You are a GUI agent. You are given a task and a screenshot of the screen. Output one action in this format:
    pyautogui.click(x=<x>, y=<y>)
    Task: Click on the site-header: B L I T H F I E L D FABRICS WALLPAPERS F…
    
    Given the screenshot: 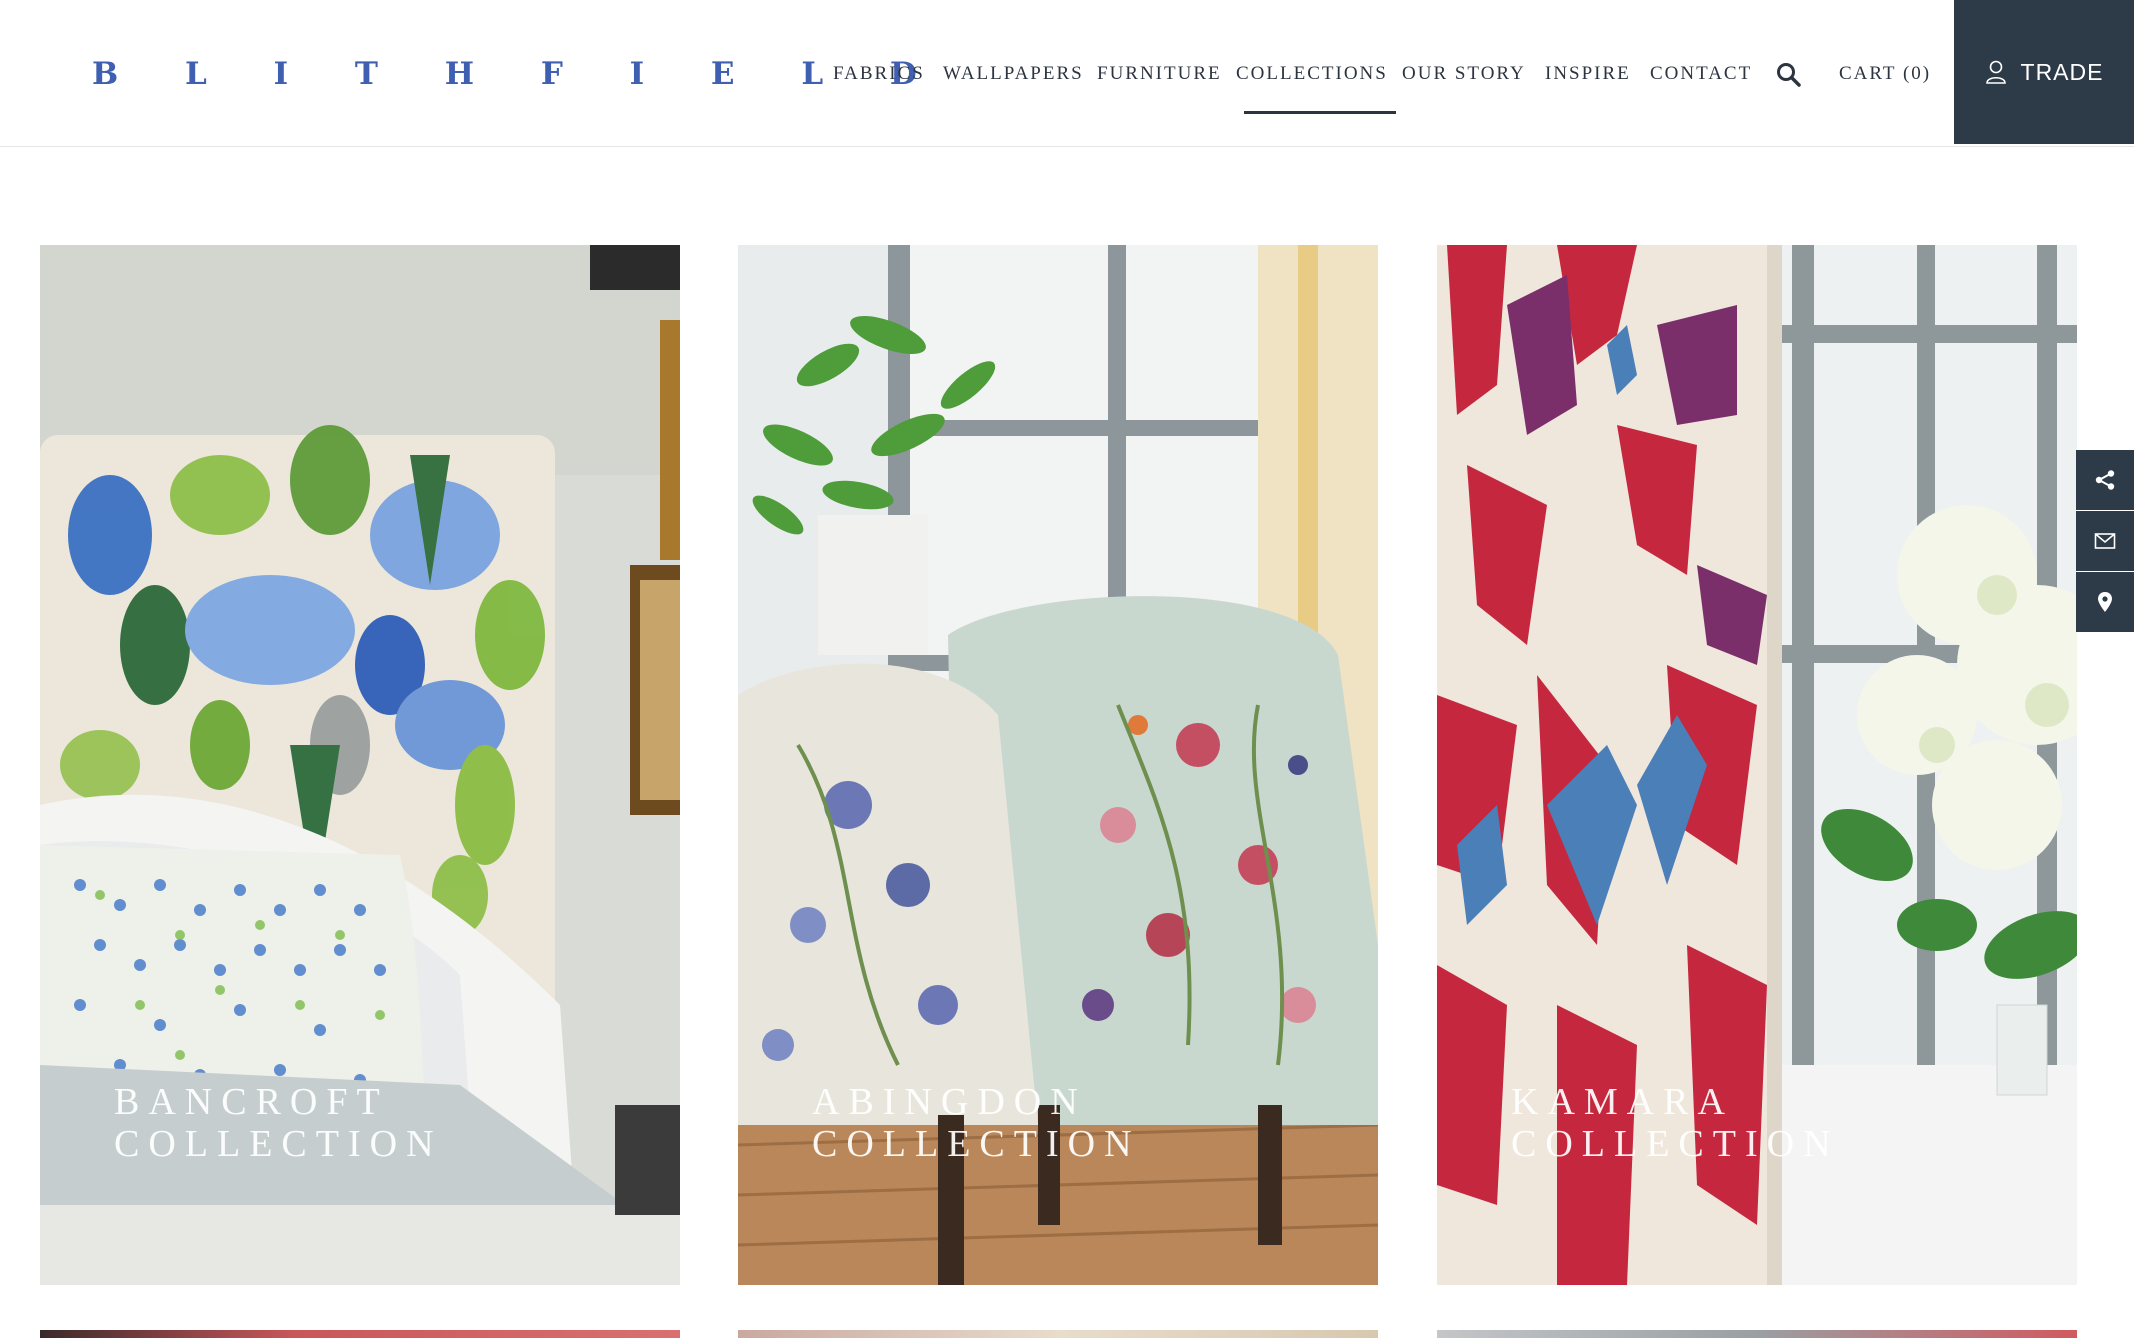 What is the action you would take?
    pyautogui.click(x=1067, y=73)
    